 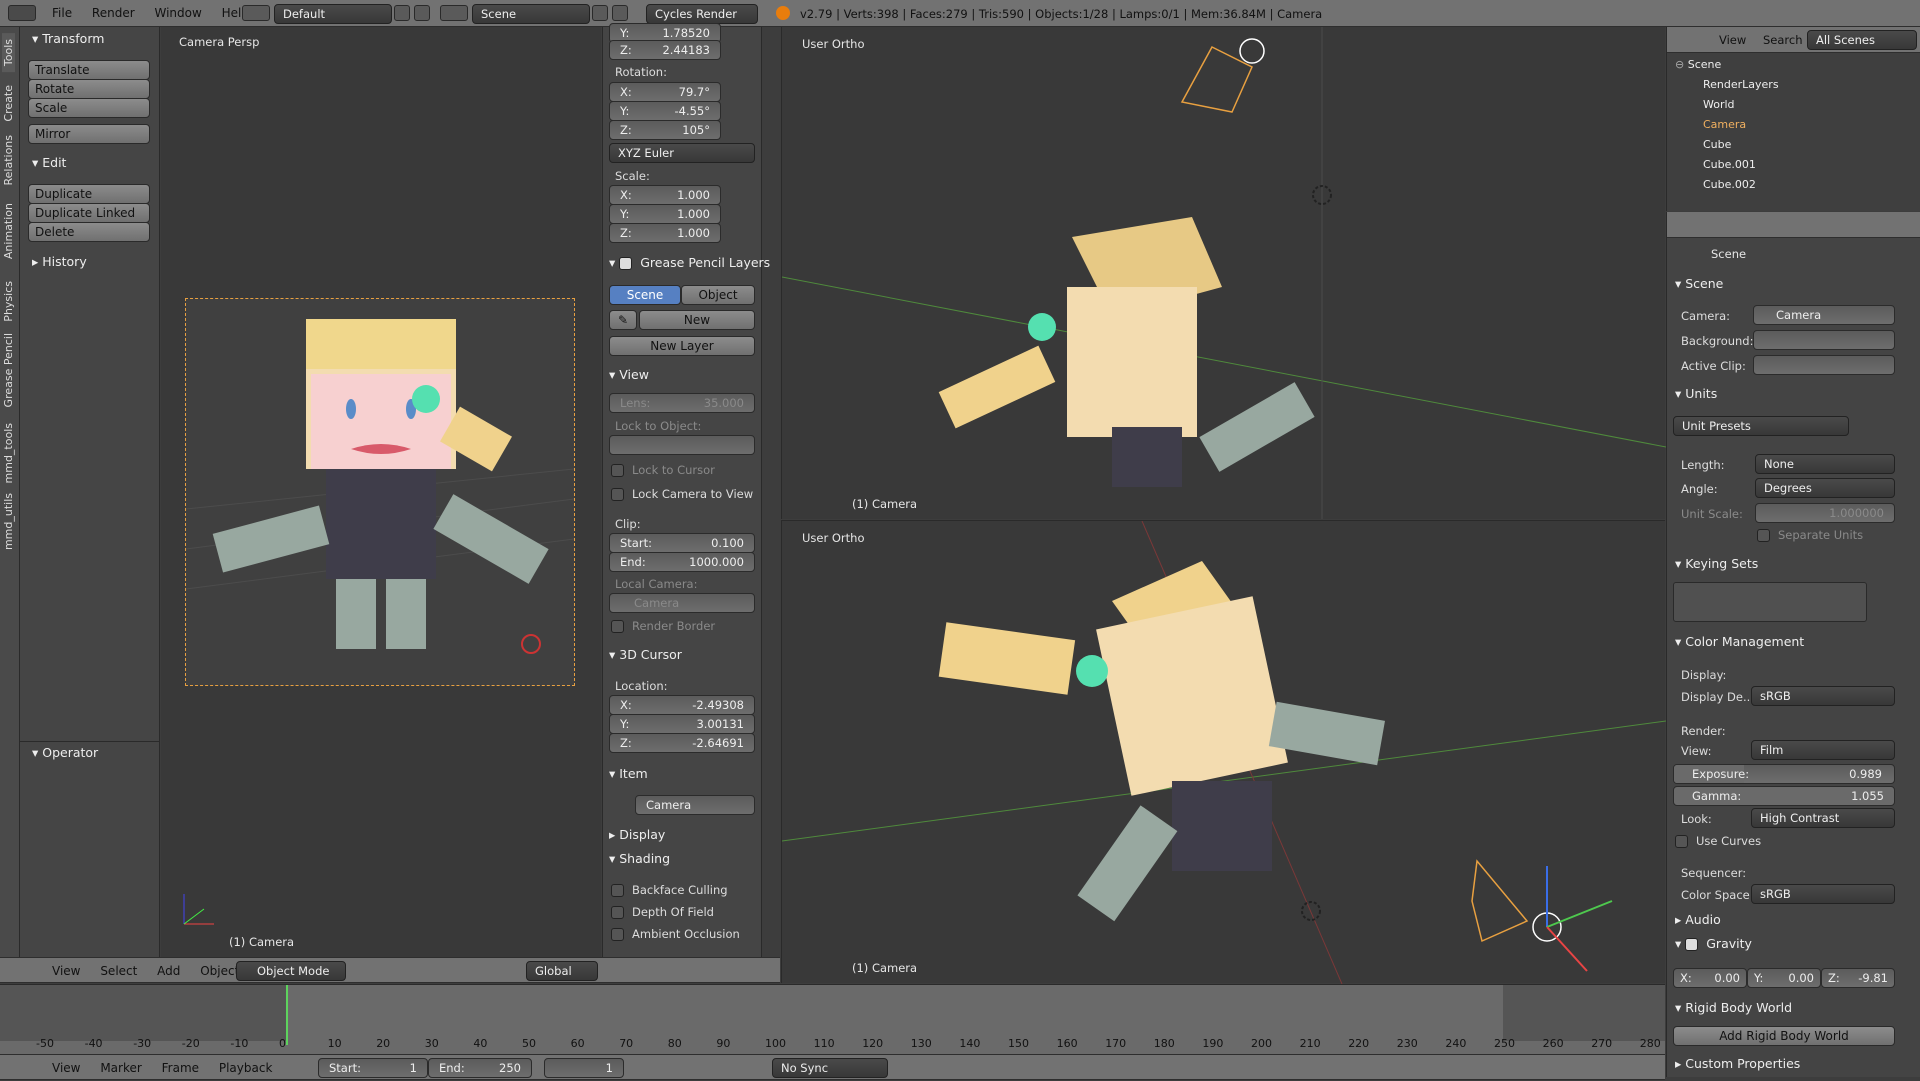 What do you see at coordinates (454, 13) in the screenshot?
I see `scene-icon` at bounding box center [454, 13].